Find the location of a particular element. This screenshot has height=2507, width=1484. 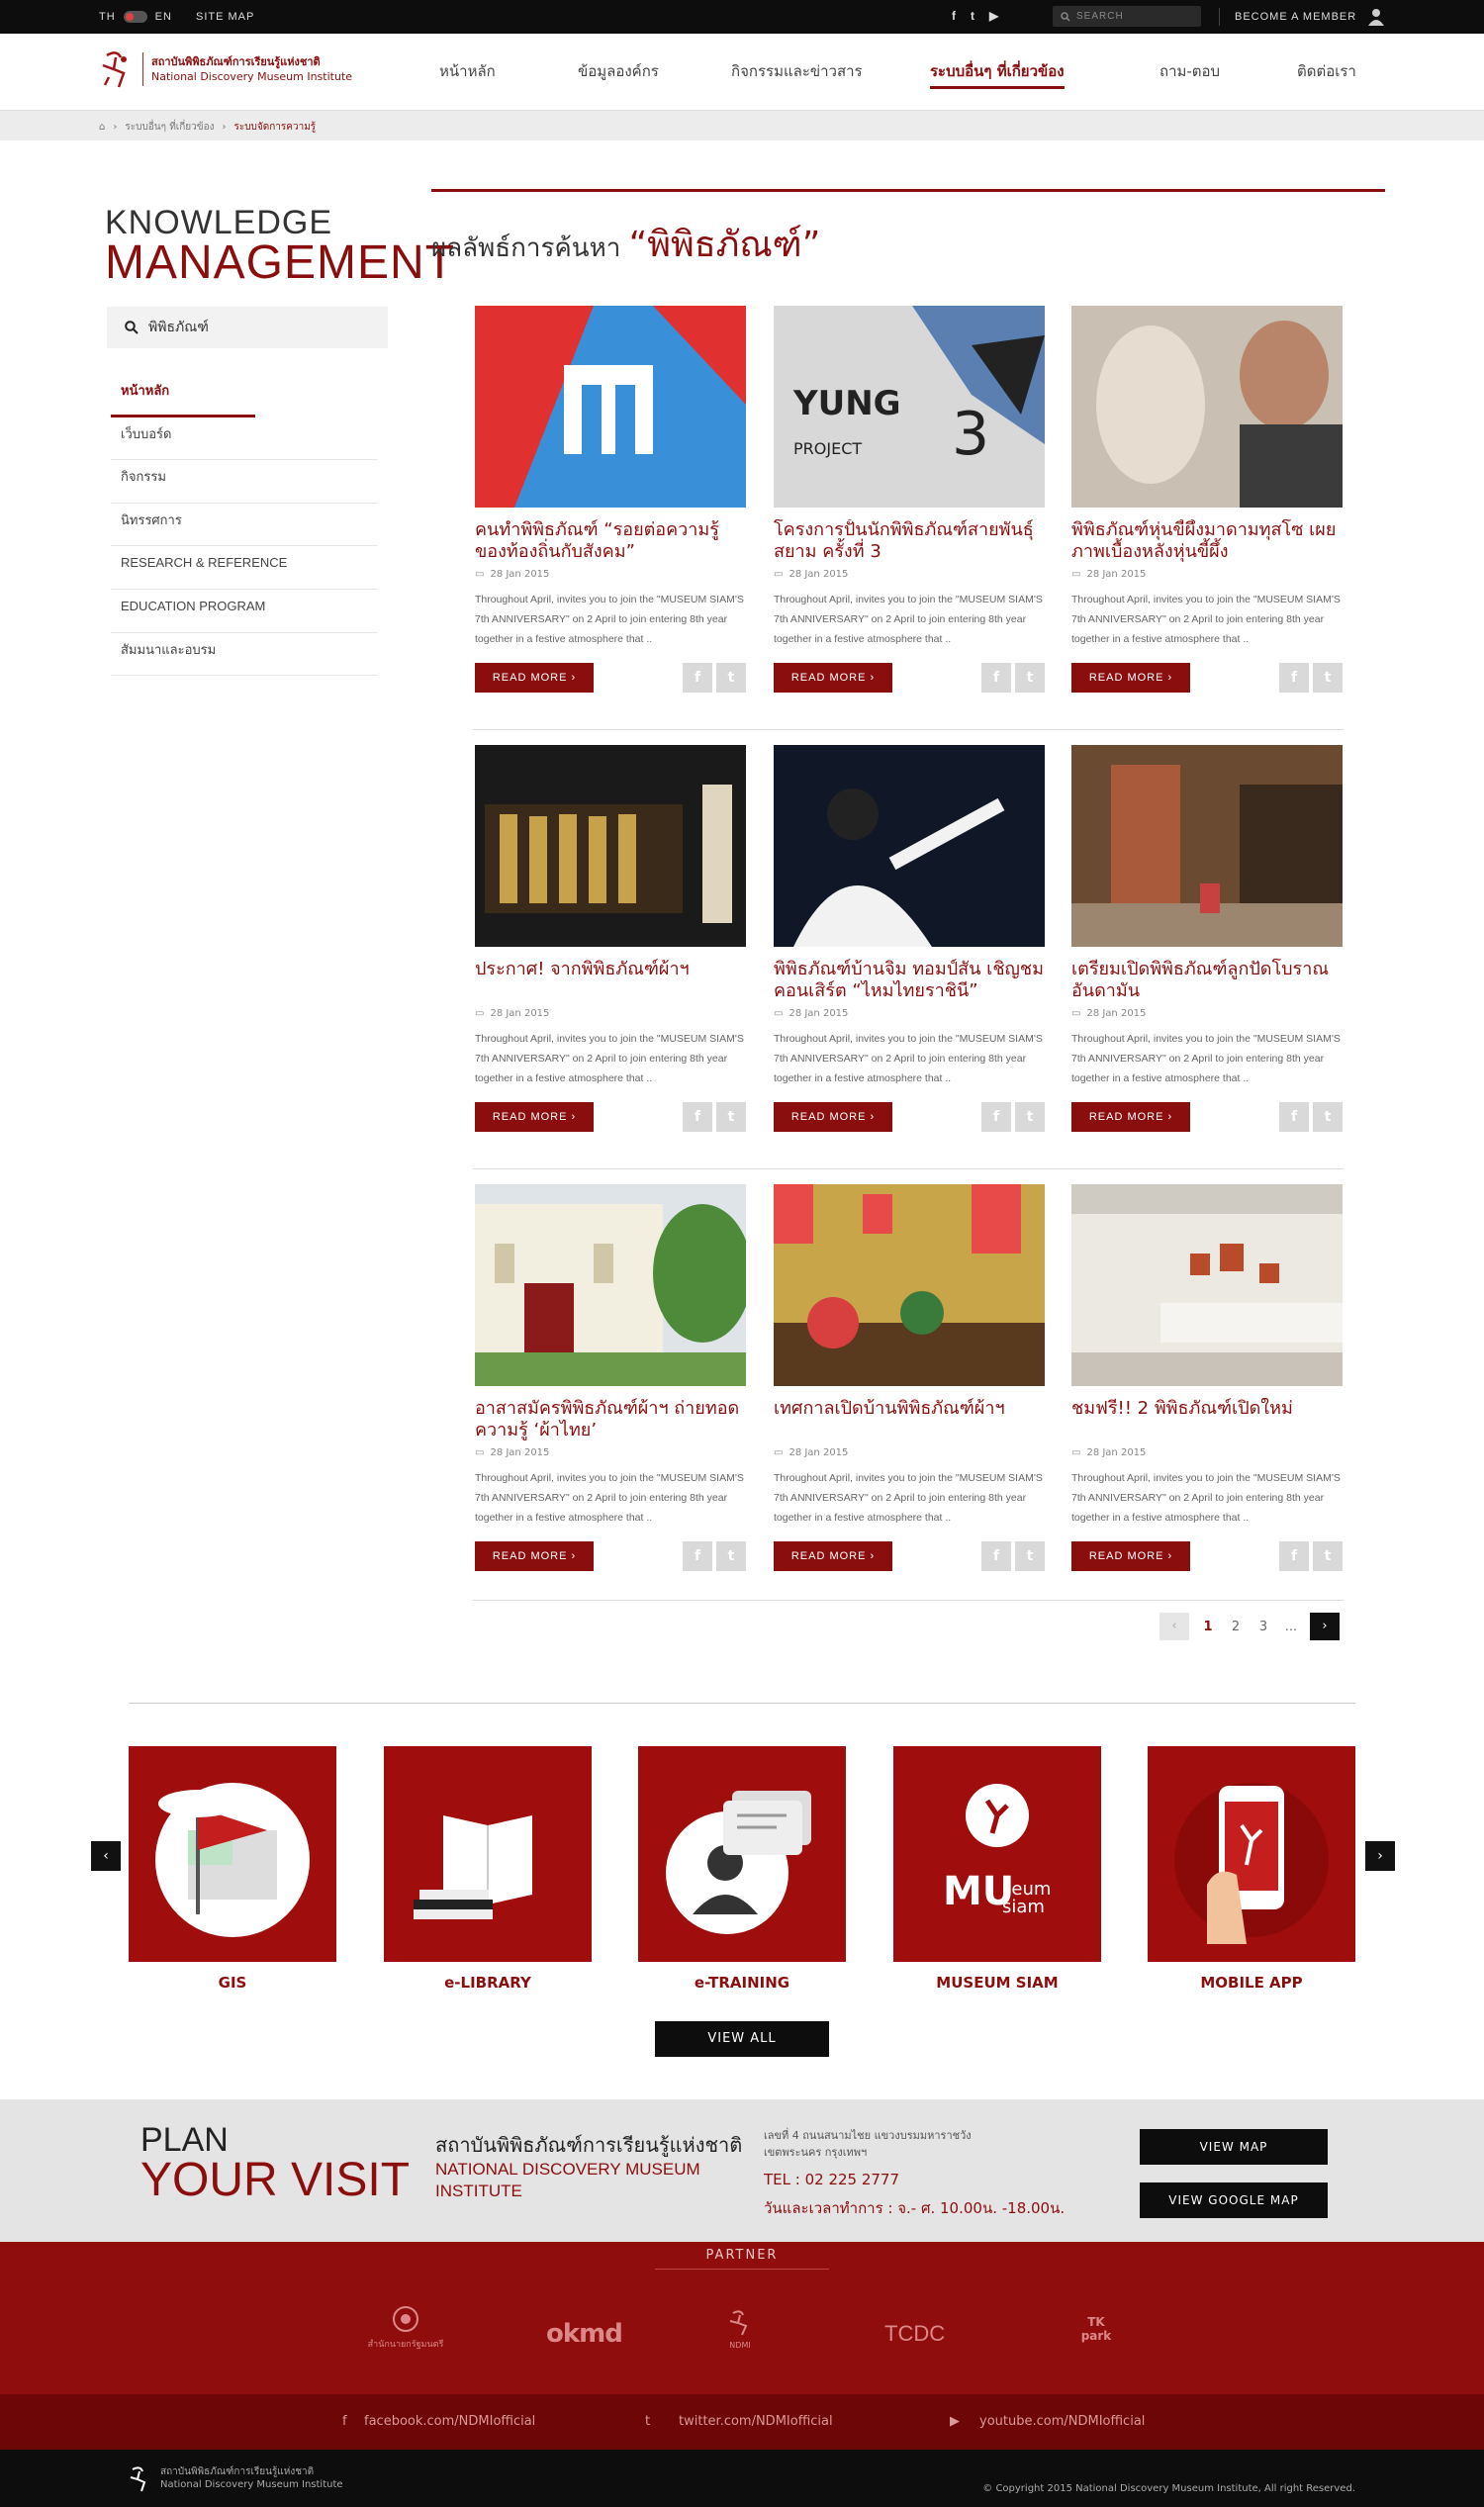

page-3: 3 is located at coordinates (1263, 1627).